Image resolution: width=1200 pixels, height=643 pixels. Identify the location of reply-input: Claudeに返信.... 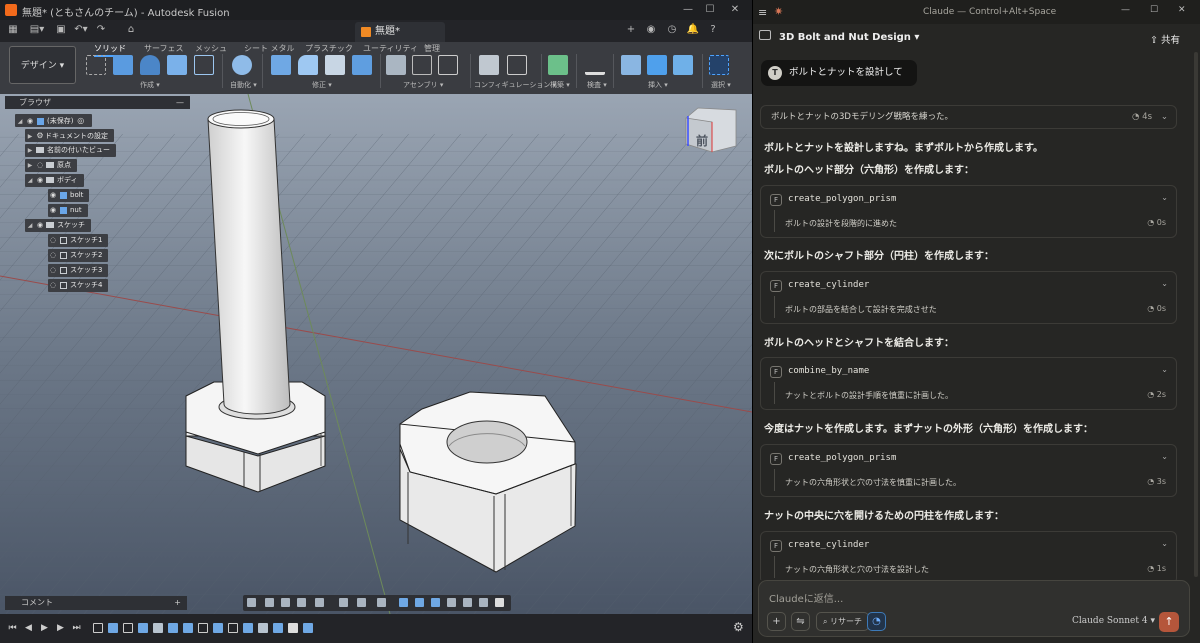
(806, 597).